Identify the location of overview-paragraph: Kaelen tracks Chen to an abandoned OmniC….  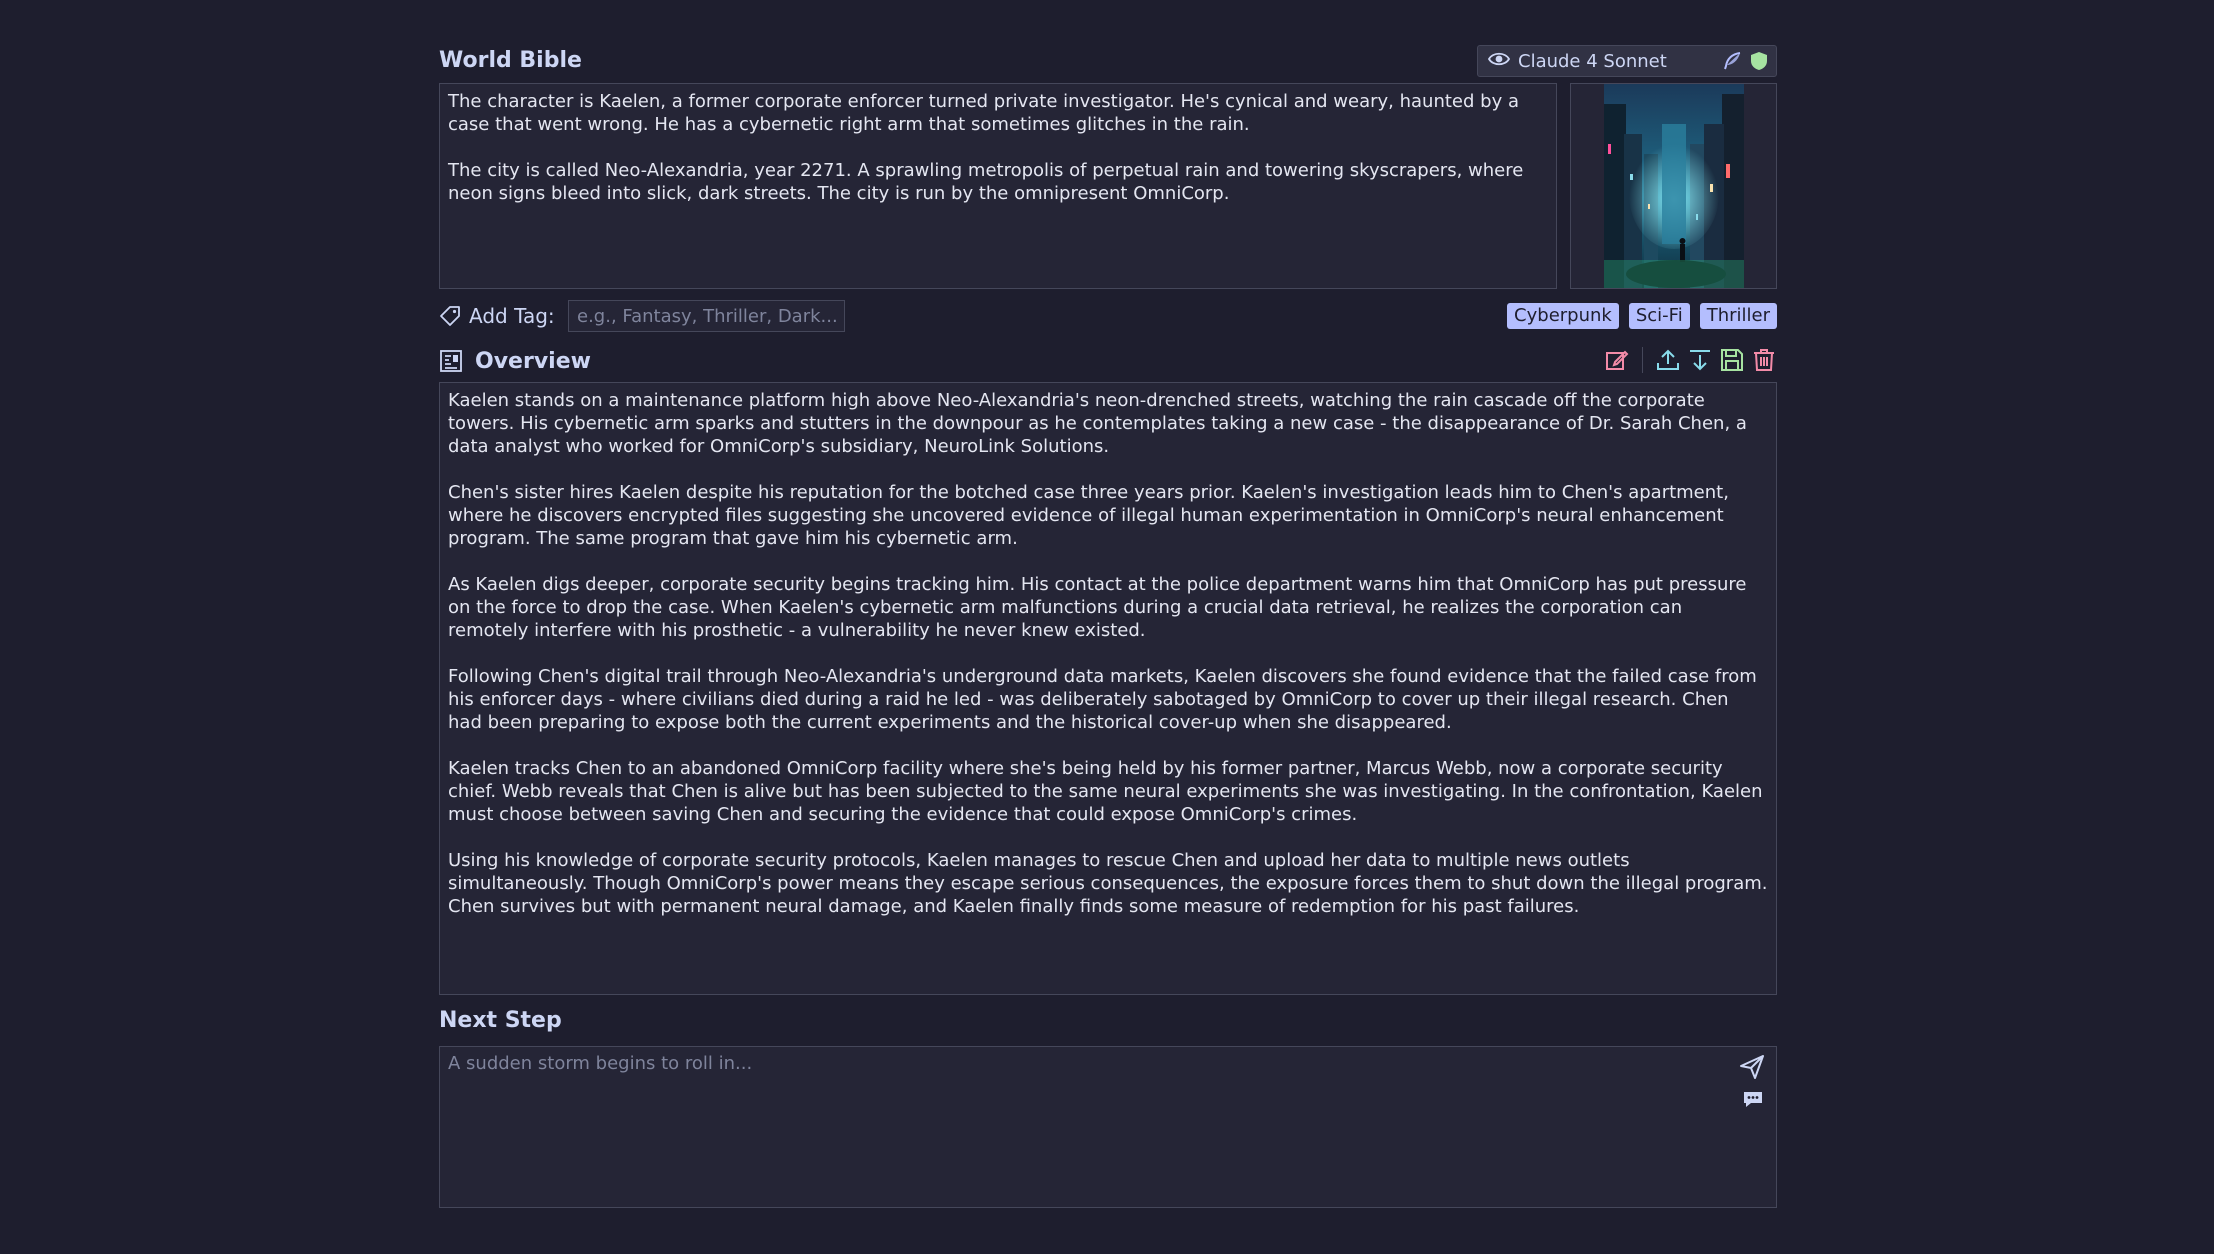
(1105, 791).